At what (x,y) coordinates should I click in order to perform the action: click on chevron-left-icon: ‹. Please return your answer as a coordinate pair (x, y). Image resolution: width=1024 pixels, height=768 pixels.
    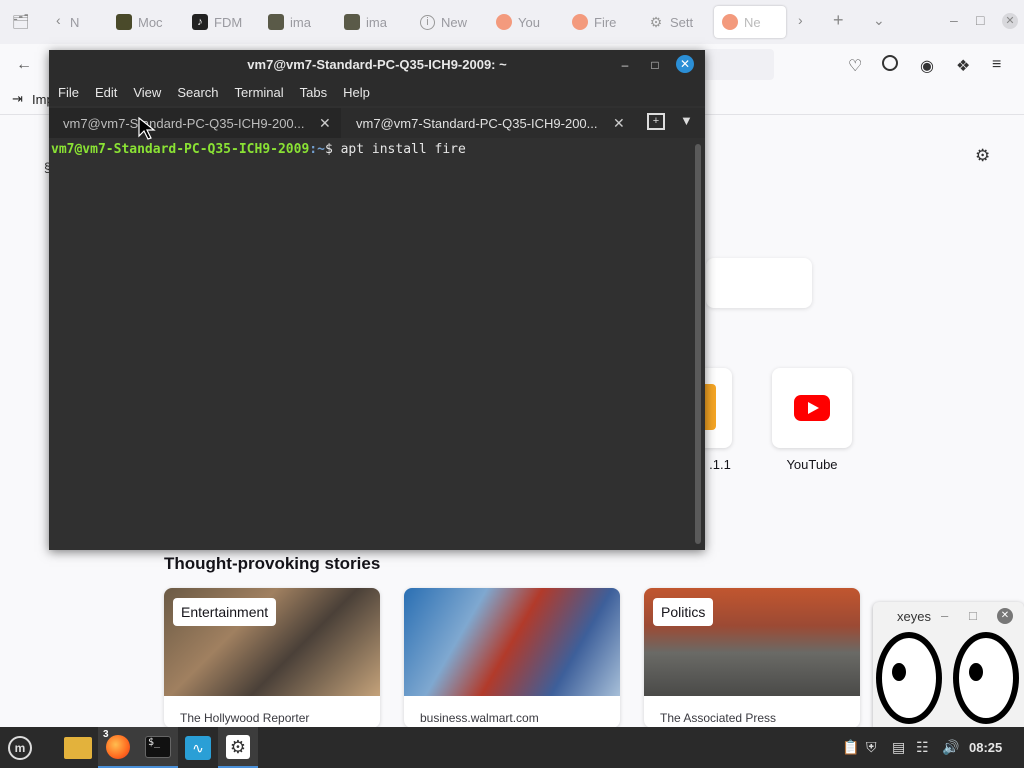
    Looking at the image, I should click on (58, 20).